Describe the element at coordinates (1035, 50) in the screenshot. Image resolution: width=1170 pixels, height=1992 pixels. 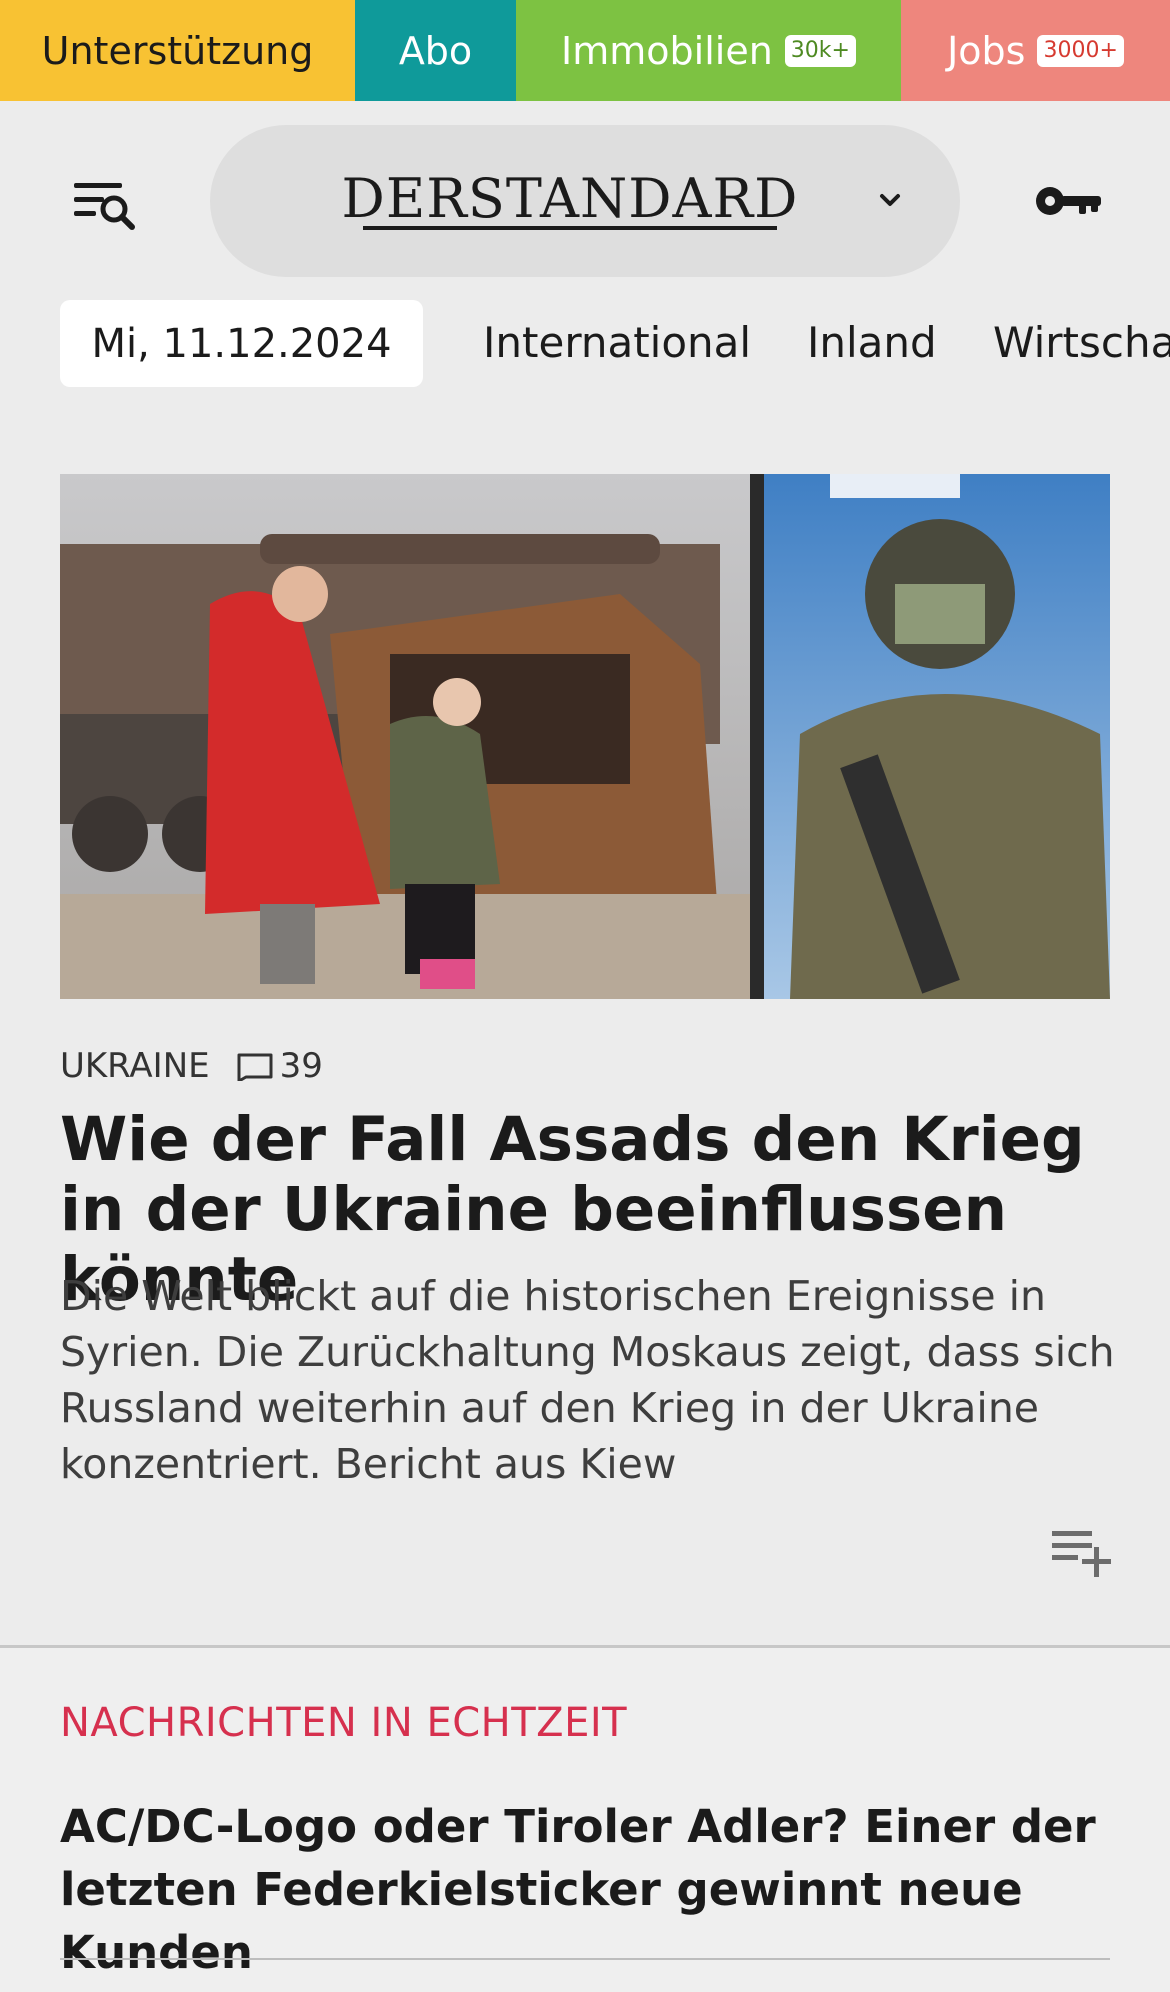
I see `jobs-link: Jobs 3000+` at that location.